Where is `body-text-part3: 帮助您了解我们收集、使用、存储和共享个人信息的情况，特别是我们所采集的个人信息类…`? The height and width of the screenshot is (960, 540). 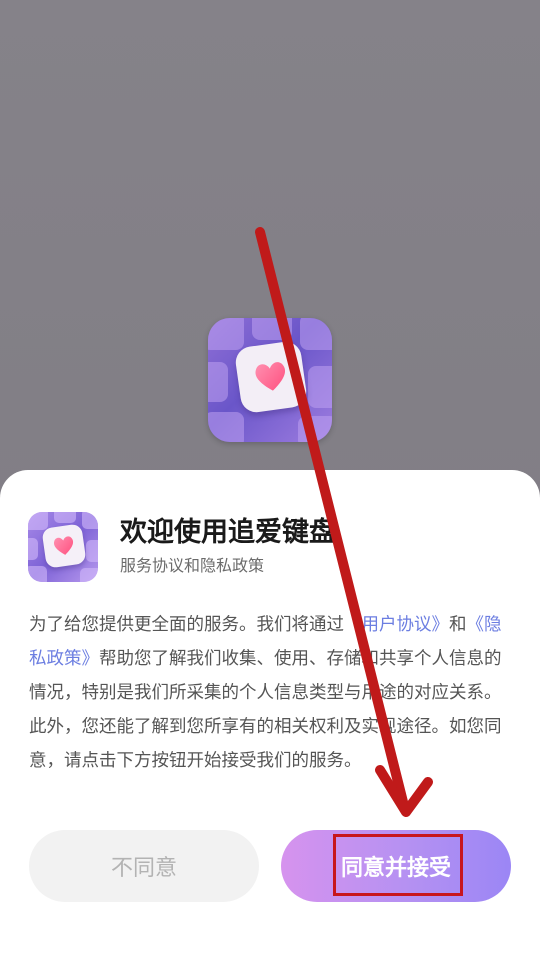
body-text-part3: 帮助您了解我们收集、使用、存储和共享个人信息的情况，特别是我们所采集的个人信息类… is located at coordinates (265, 710).